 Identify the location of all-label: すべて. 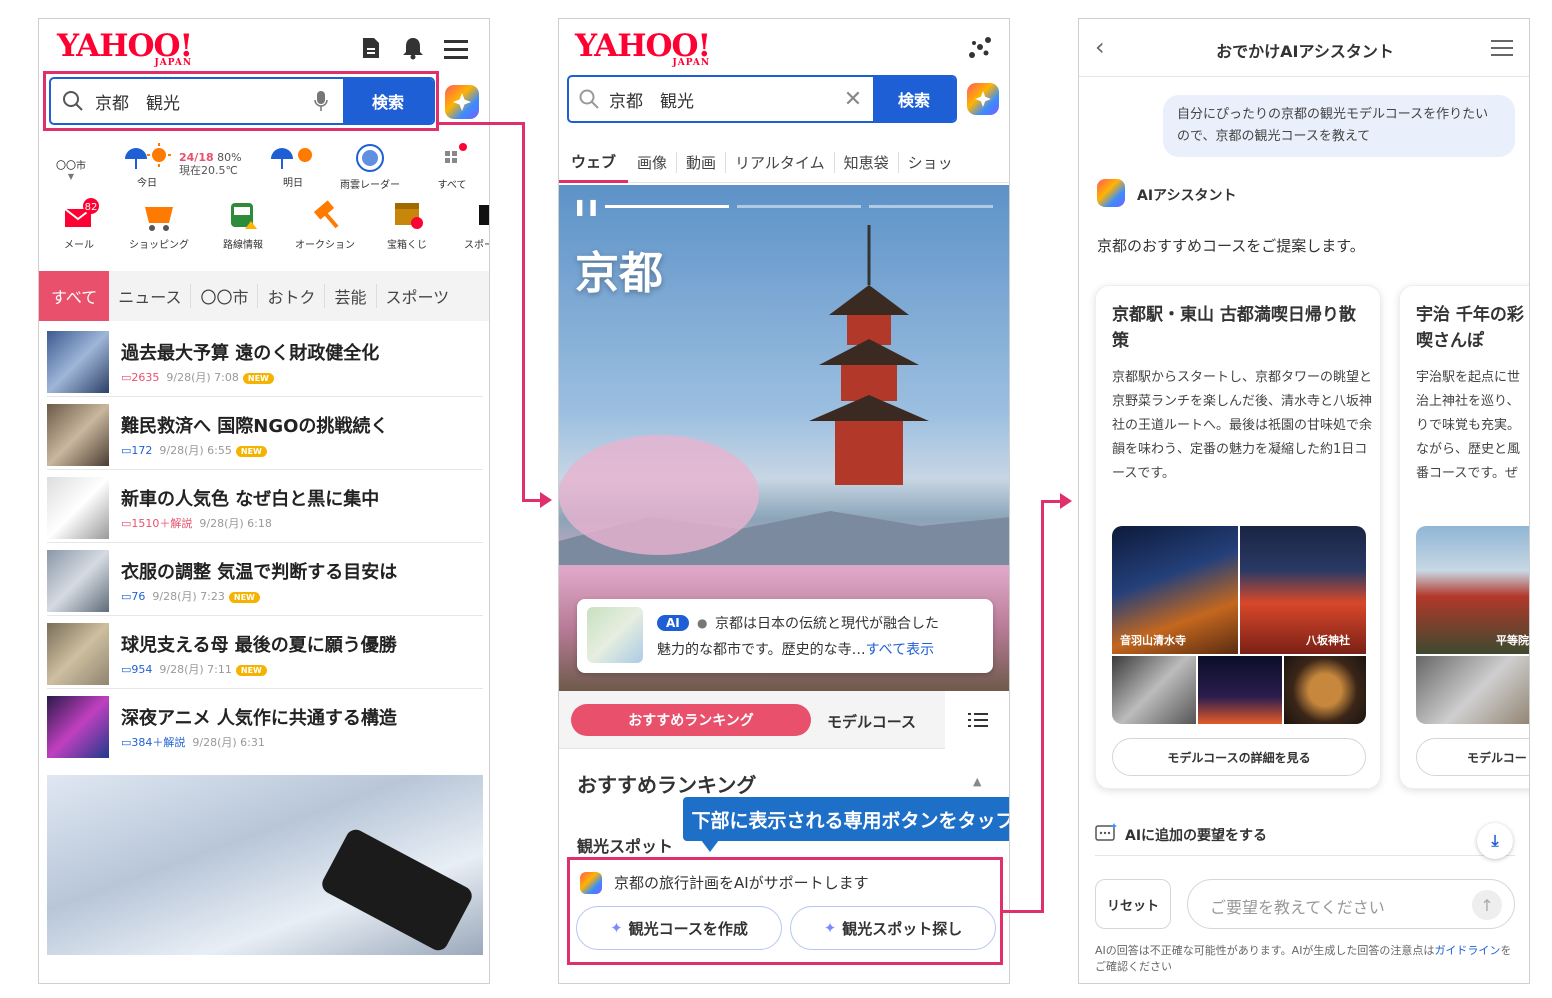
(452, 185).